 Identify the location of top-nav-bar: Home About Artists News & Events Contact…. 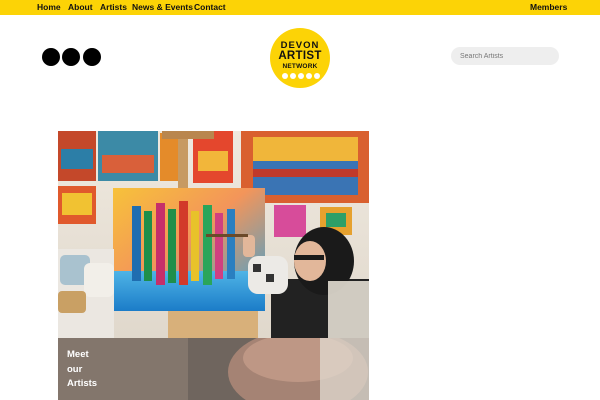
(300, 7).